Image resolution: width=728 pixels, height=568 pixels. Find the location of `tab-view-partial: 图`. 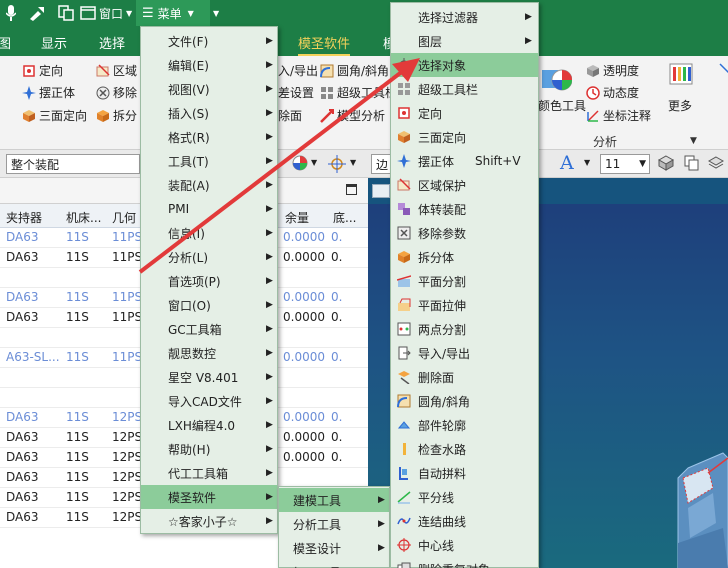

tab-view-partial: 图 is located at coordinates (5, 42).